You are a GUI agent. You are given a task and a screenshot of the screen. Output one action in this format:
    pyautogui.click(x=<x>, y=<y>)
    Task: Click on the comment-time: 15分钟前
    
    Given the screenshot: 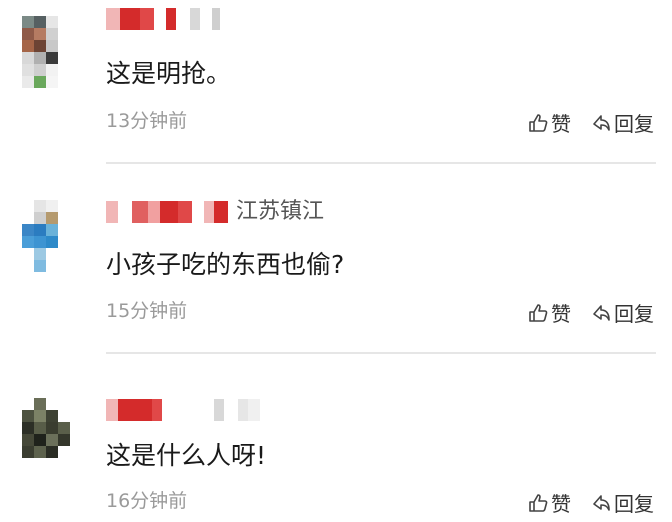 What is the action you would take?
    pyautogui.click(x=147, y=311)
    